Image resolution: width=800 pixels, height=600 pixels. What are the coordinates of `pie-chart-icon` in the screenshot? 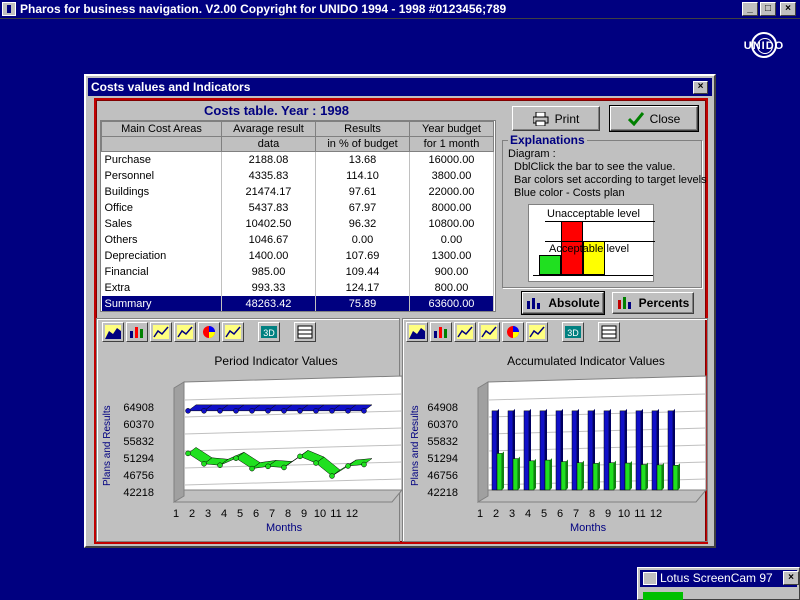 It's located at (513, 332).